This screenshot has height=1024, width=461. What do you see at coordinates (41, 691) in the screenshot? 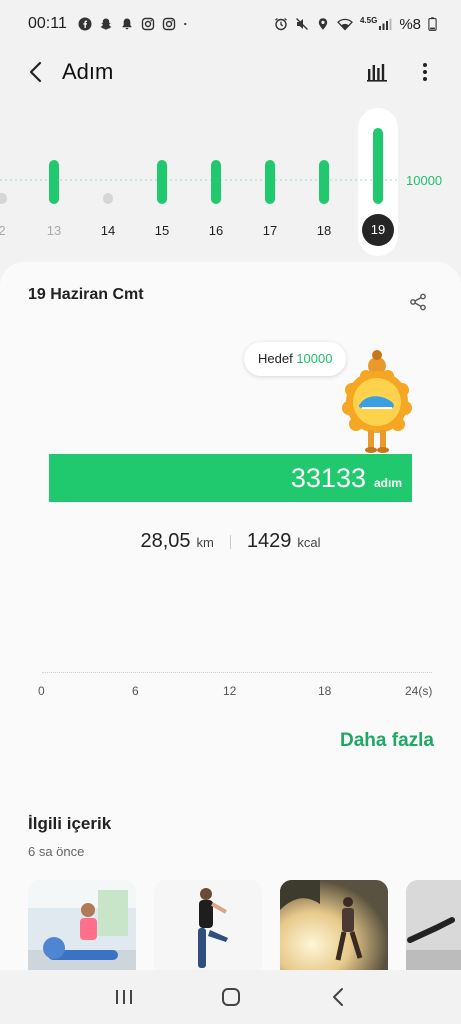
I see `hour-tick: 0` at bounding box center [41, 691].